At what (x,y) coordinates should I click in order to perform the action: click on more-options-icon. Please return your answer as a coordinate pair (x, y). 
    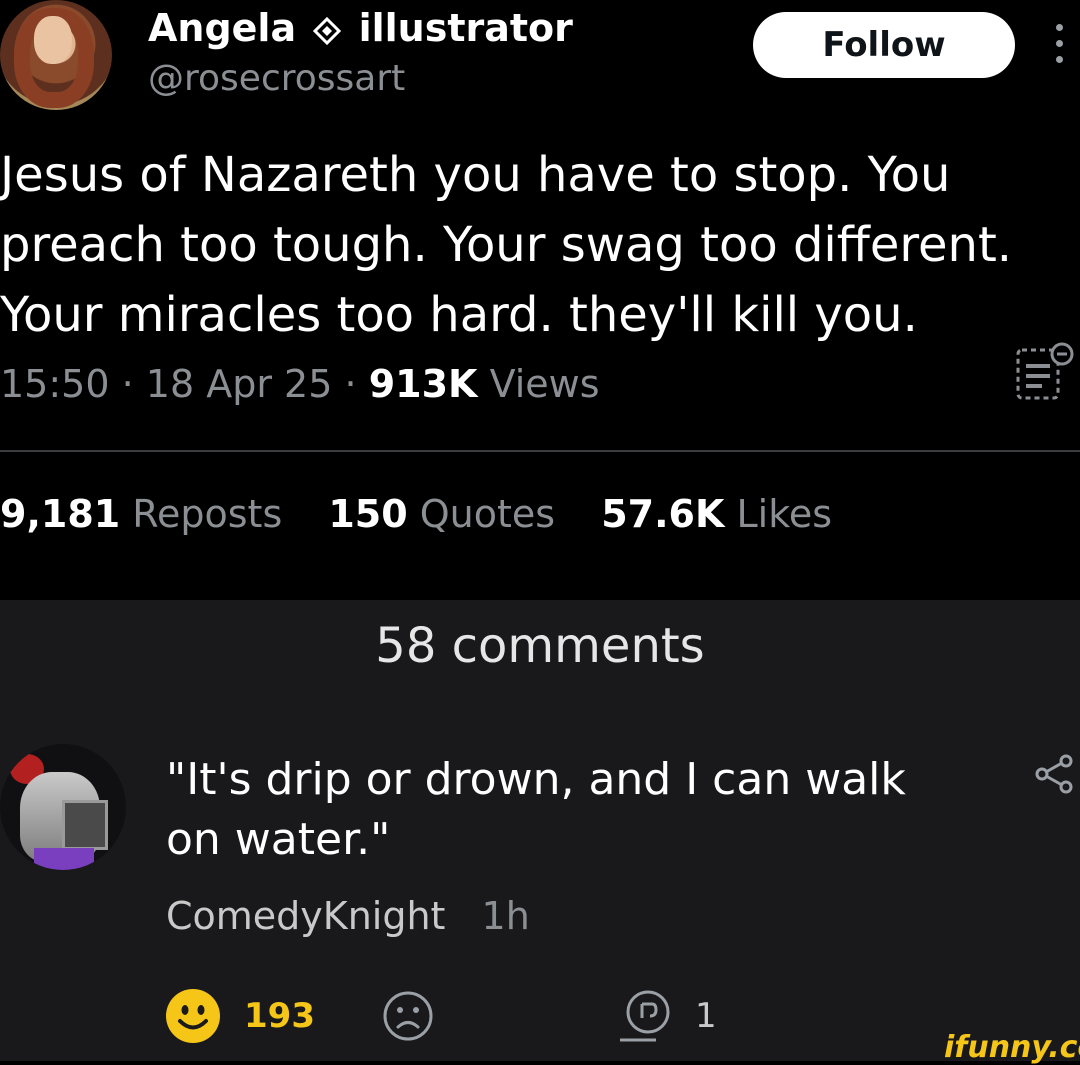
    Looking at the image, I should click on (1059, 46).